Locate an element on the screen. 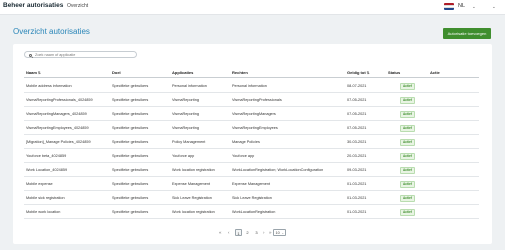 Image resolution: width=505 pixels, height=250 pixels. cell-naam: VismaReportingProfessionals_4024859 is located at coordinates (59, 99).